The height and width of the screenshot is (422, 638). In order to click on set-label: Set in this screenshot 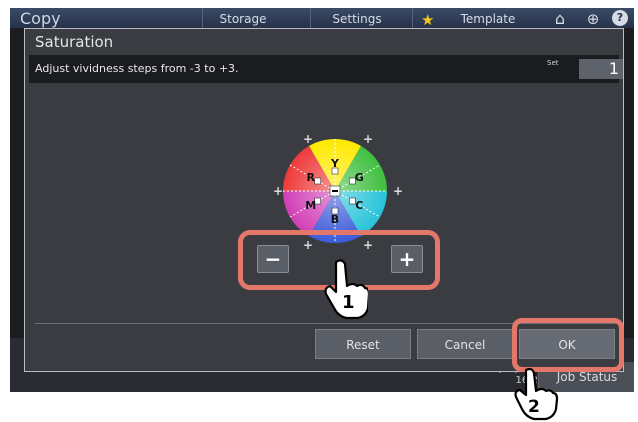, I will do `click(553, 63)`.